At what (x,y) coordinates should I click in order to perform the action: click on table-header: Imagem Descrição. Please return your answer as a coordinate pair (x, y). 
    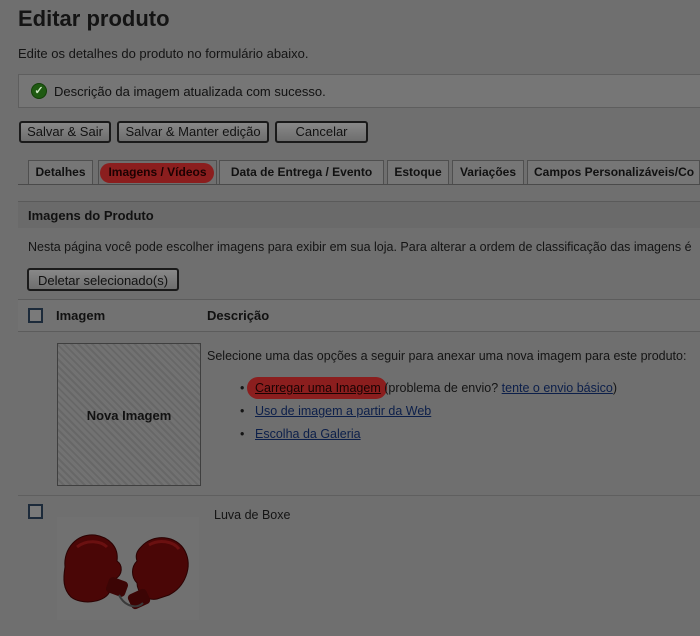
    Looking at the image, I should click on (359, 315).